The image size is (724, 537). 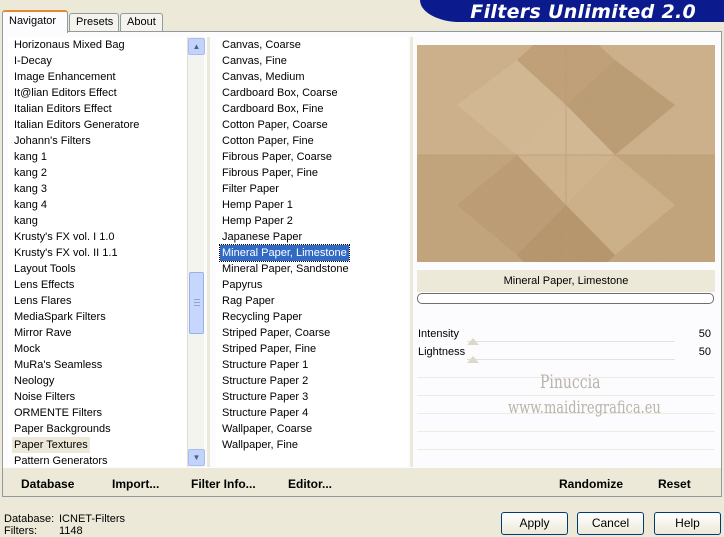 I want to click on reset-button: Reset, so click(x=674, y=484).